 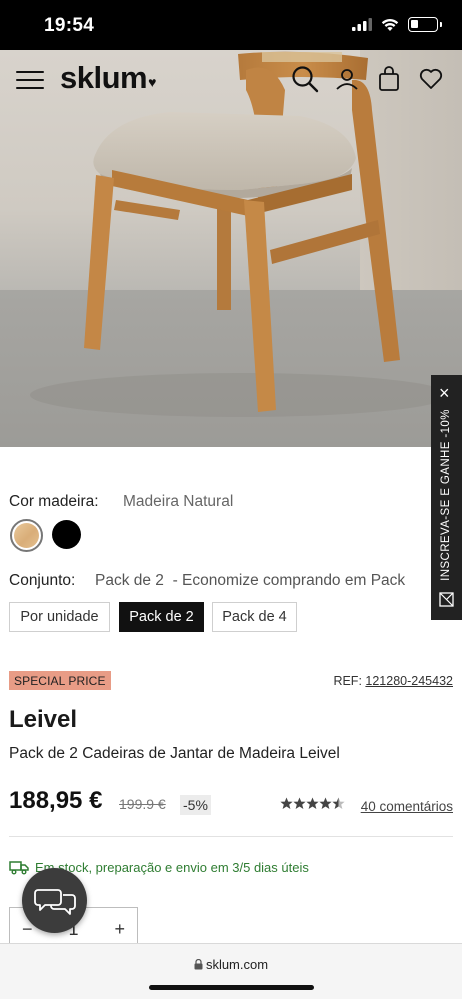 I want to click on discount-badge: -5%, so click(x=195, y=805).